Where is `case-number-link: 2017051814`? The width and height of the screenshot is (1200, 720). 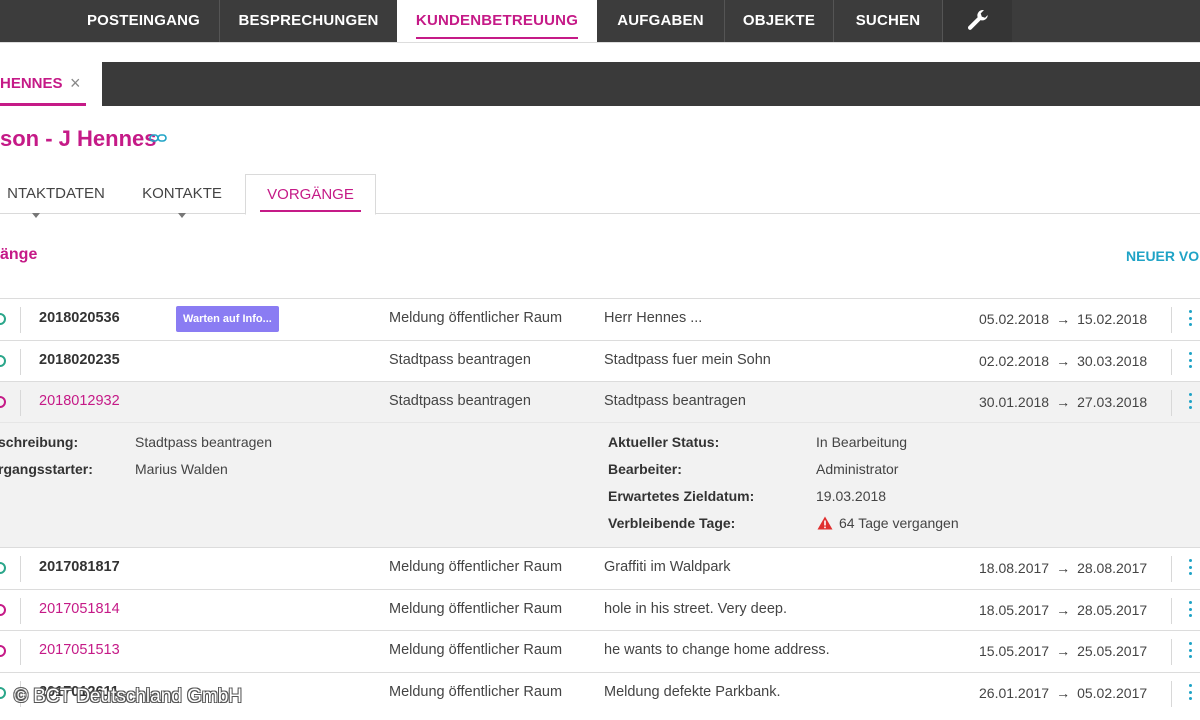
case-number-link: 2017051814 is located at coordinates (79, 609).